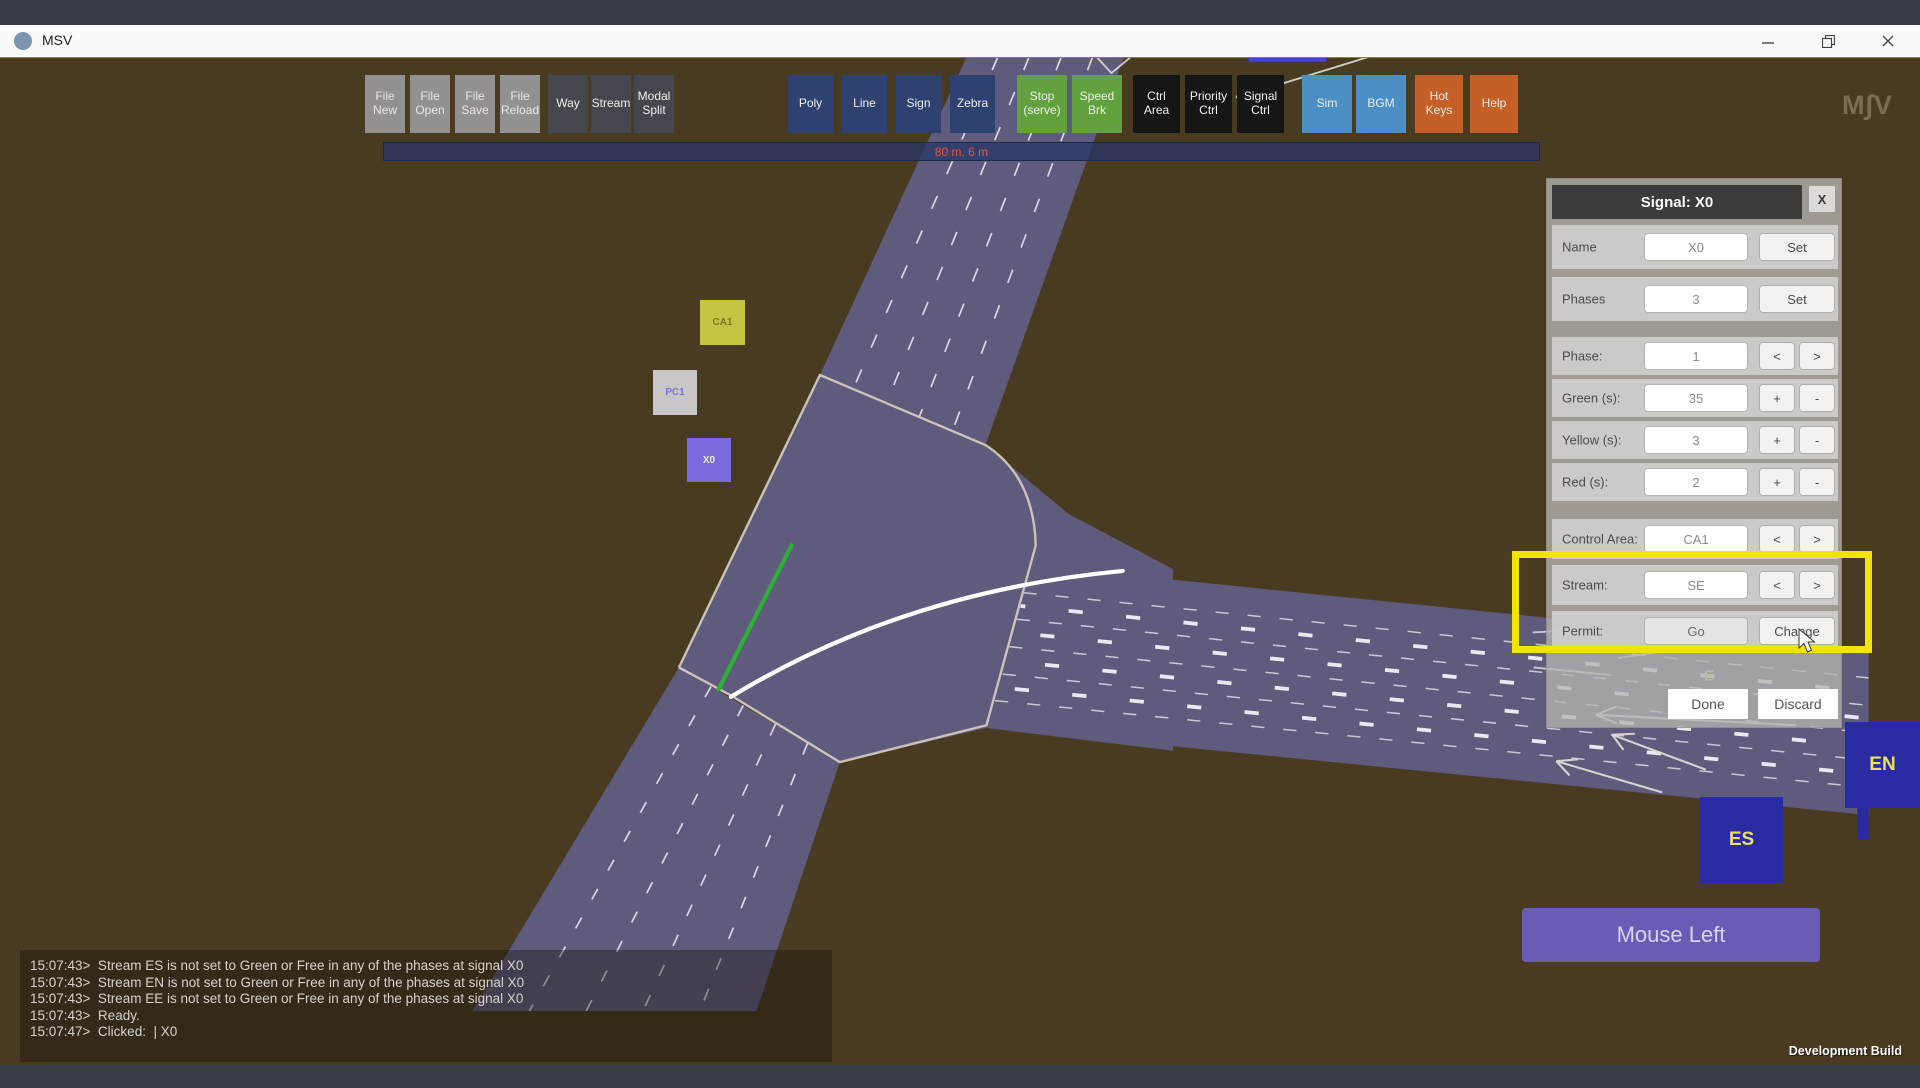 The width and height of the screenshot is (1920, 1088). Describe the element at coordinates (960, 1076) in the screenshot. I see `desktop-strip-bottom` at that location.